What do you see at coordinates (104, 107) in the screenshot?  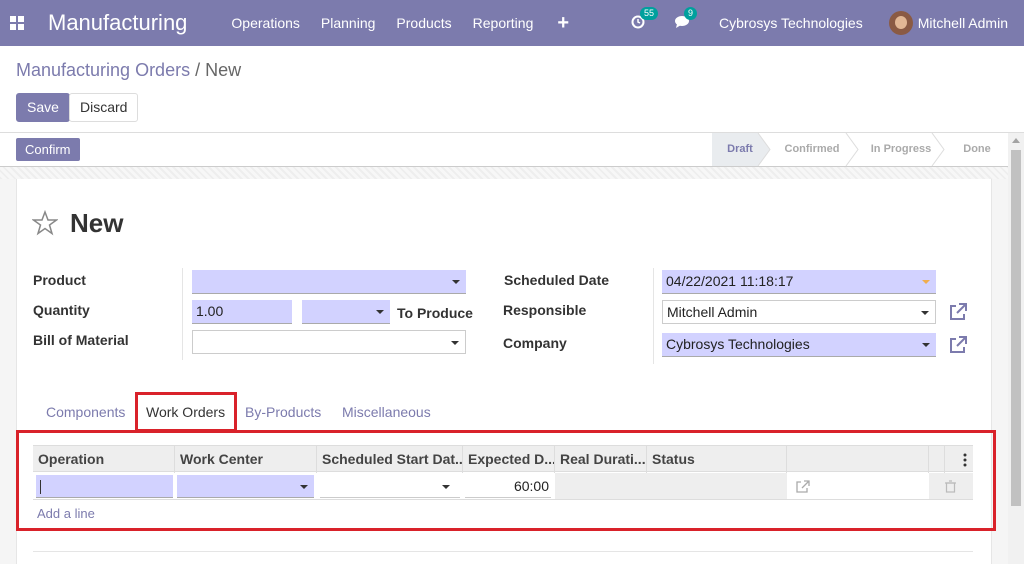 I see `discard-button: Discard` at bounding box center [104, 107].